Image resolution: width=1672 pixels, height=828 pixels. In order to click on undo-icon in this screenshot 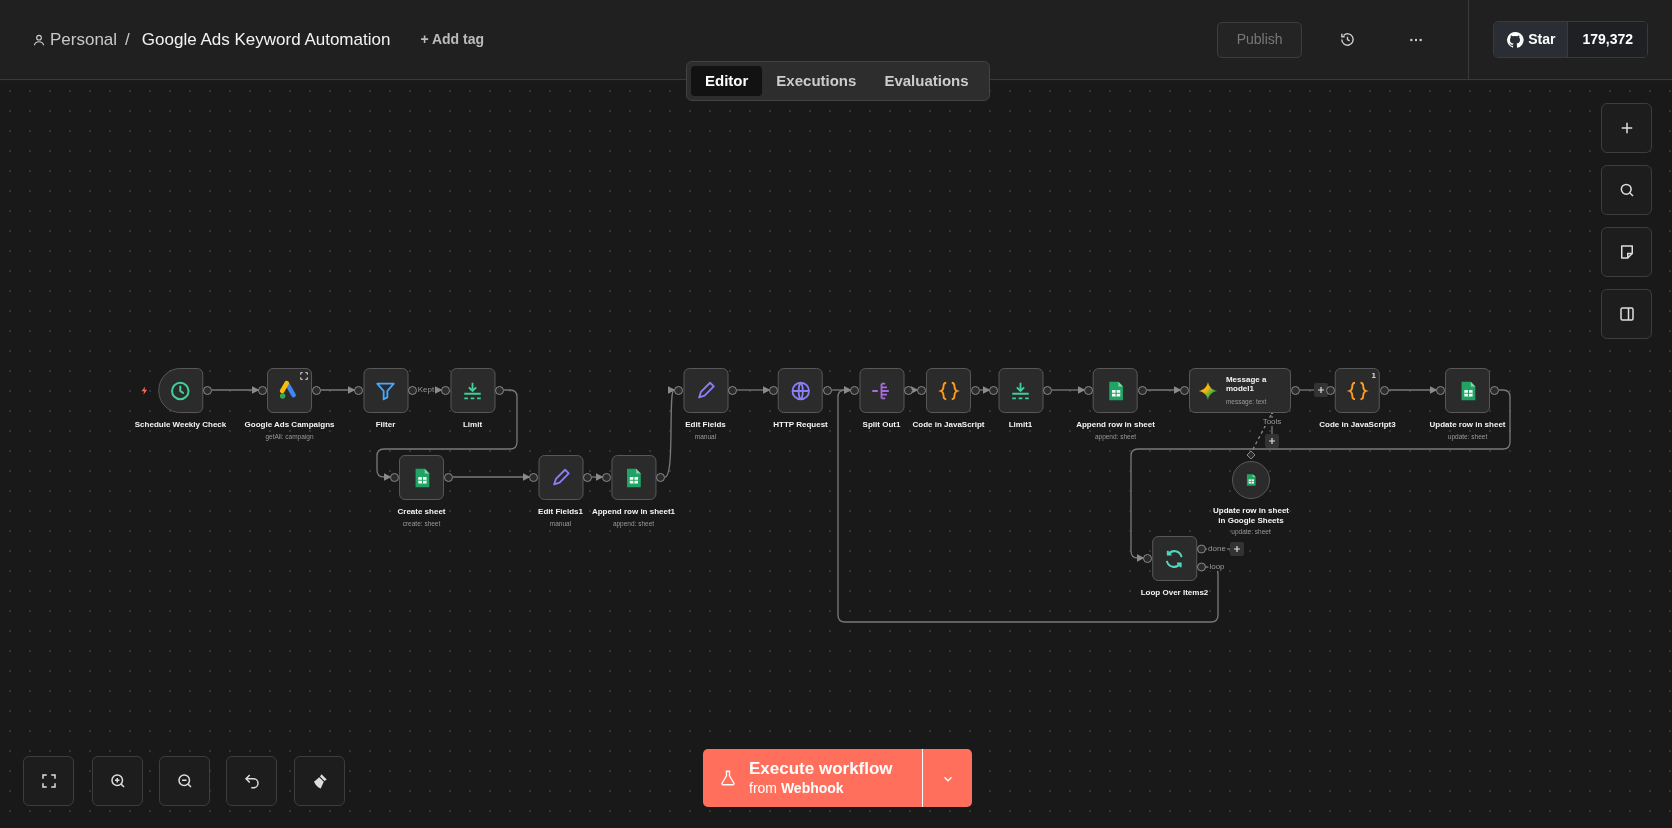, I will do `click(251, 781)`.